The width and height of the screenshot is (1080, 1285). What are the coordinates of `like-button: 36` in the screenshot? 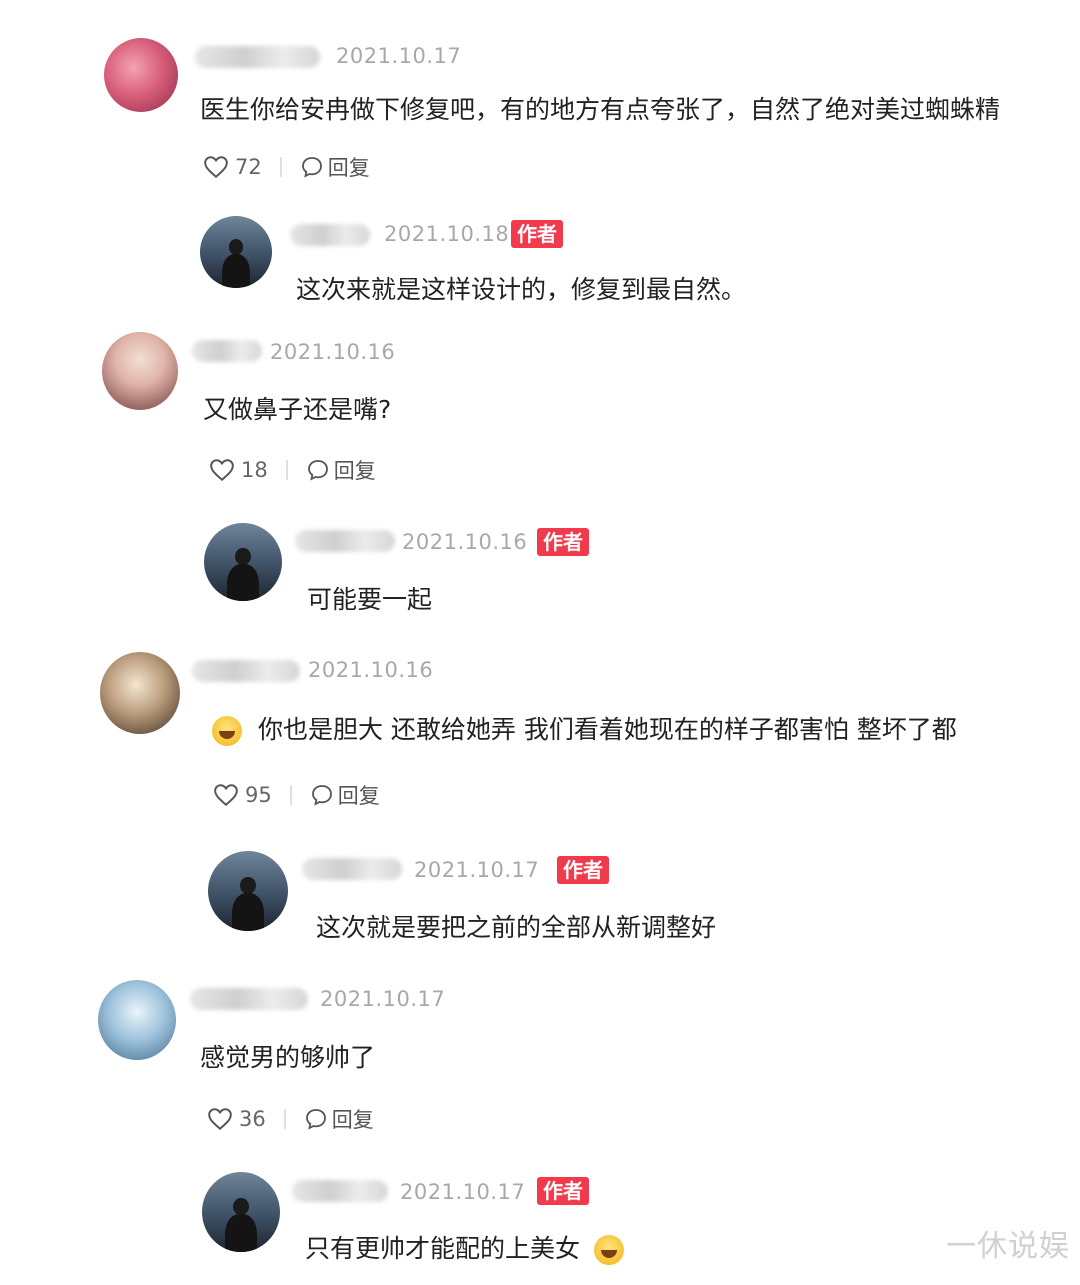 It's located at (236, 1119).